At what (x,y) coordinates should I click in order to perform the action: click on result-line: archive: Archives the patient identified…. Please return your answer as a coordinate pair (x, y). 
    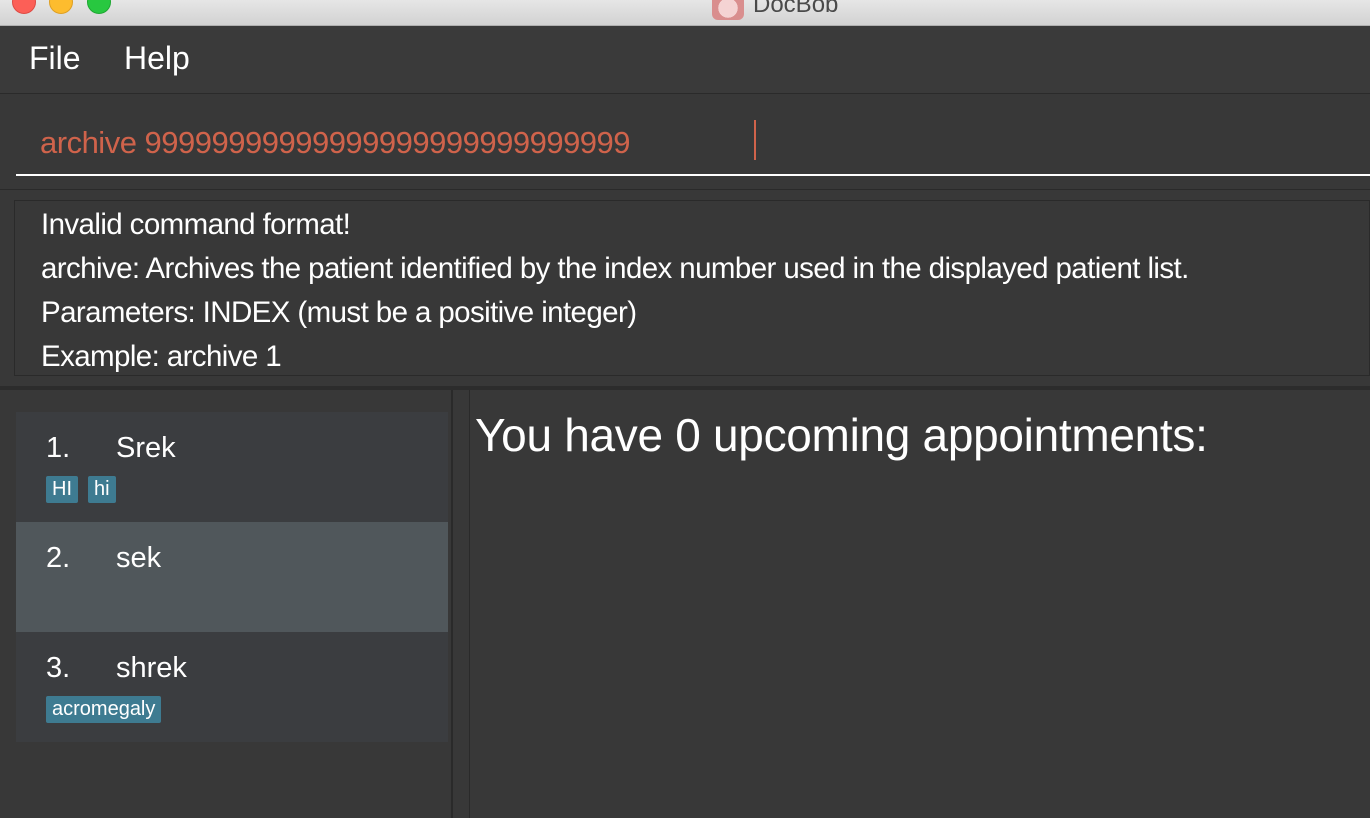
    Looking at the image, I should click on (615, 268).